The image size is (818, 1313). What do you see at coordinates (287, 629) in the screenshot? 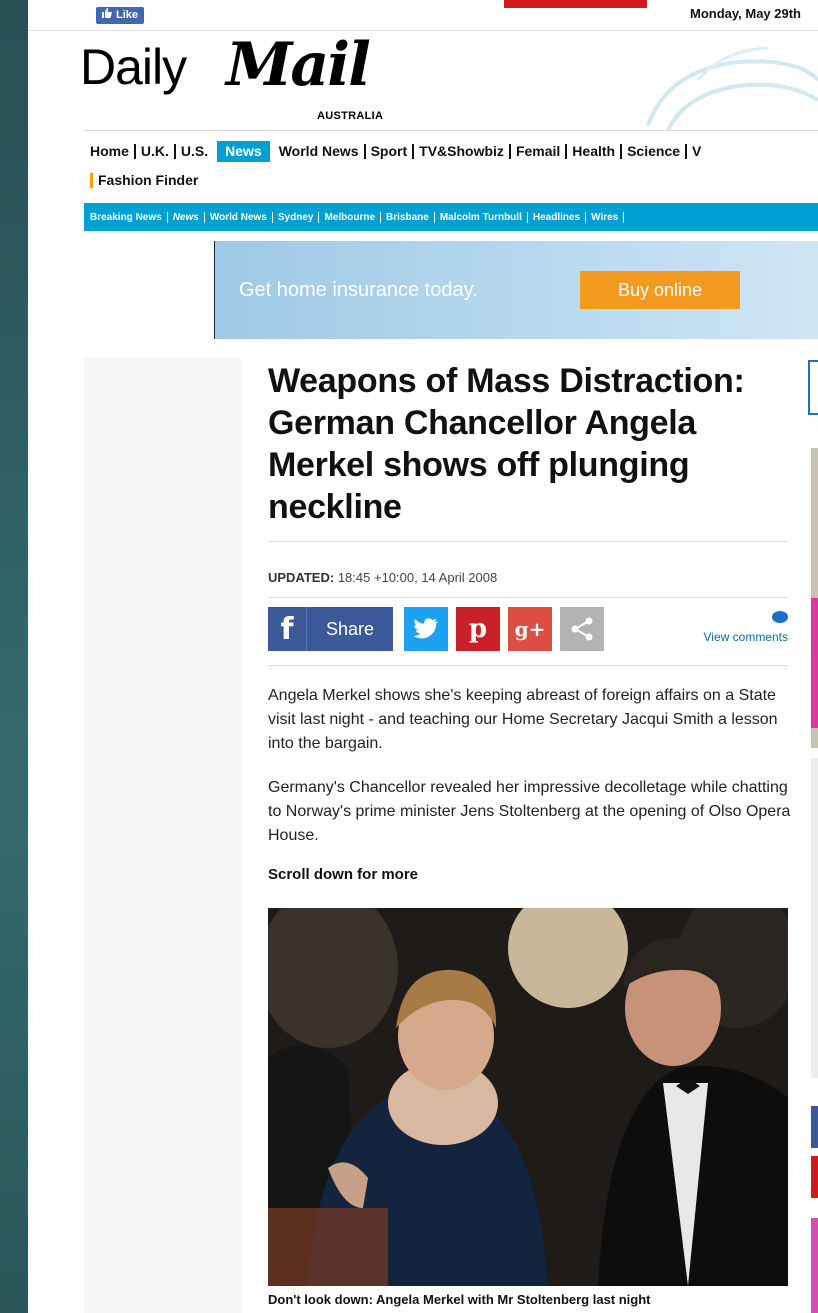
I see `facebook-icon: f` at bounding box center [287, 629].